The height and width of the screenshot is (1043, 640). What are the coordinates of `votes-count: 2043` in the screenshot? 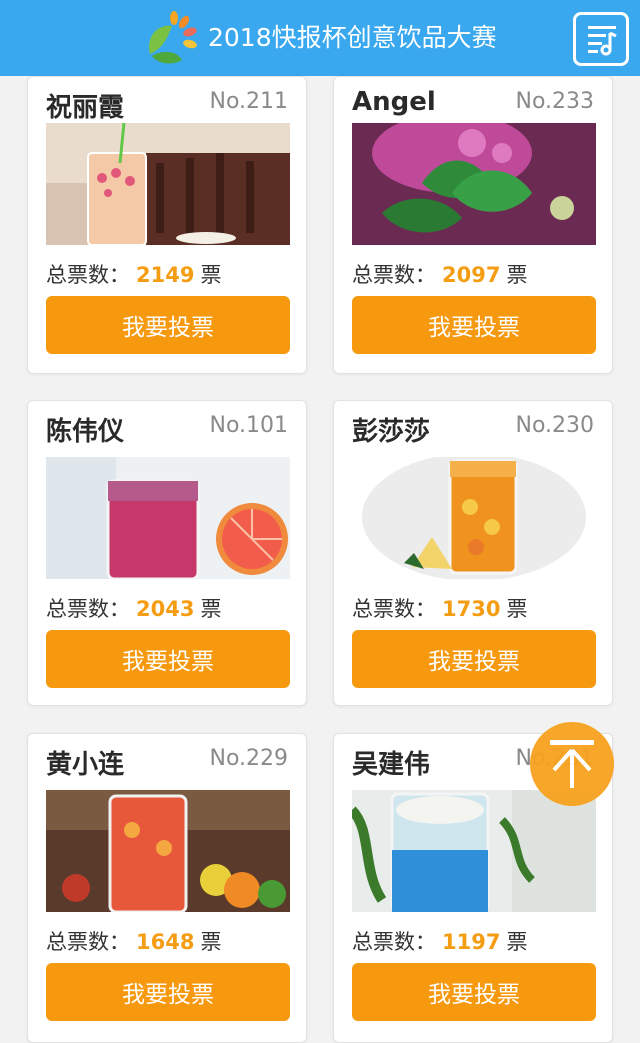 It's located at (165, 609).